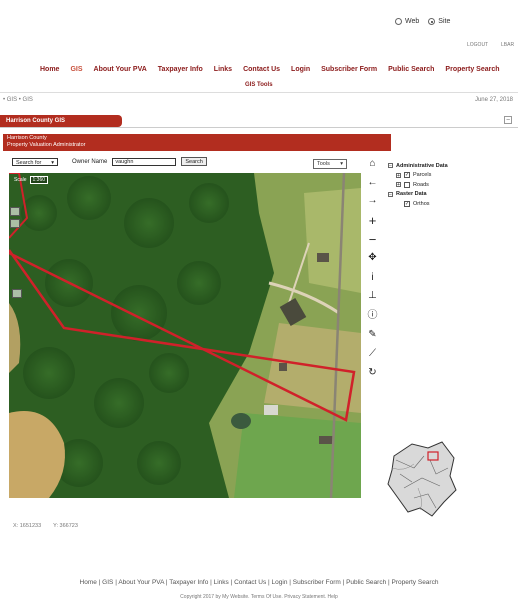  What do you see at coordinates (45, 526) in the screenshot?
I see `coordinate-readout: X: 1651233 Y: 366723` at bounding box center [45, 526].